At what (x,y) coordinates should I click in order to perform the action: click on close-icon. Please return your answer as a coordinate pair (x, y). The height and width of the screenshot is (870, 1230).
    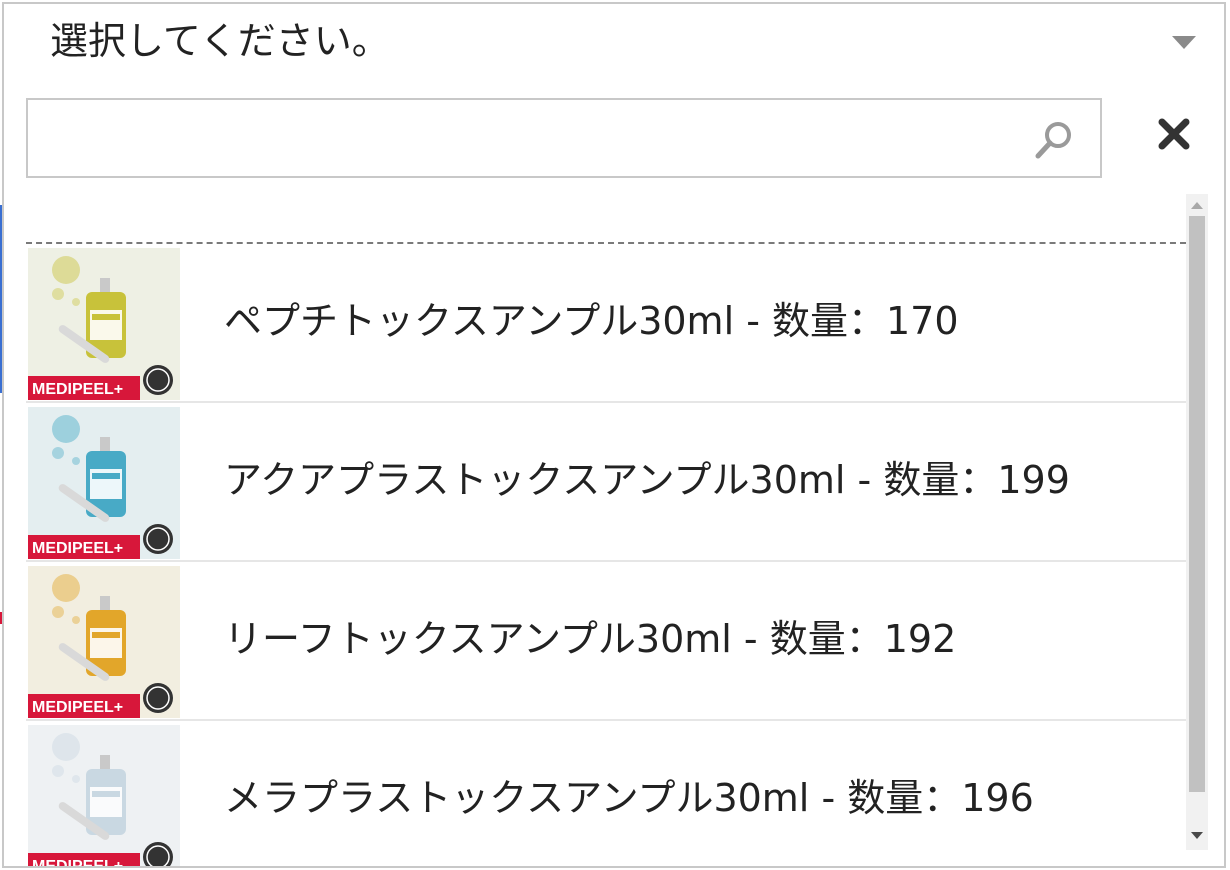
    Looking at the image, I should click on (1174, 134).